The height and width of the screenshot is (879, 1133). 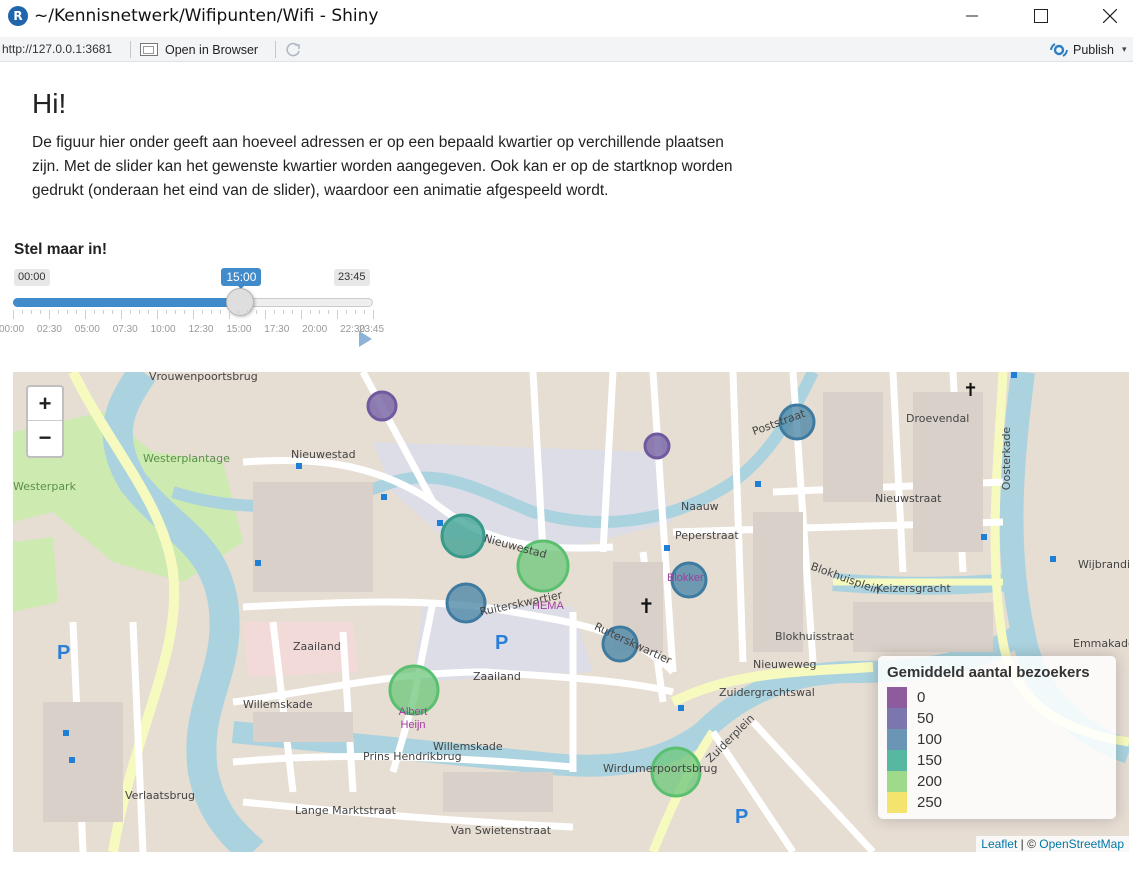 I want to click on legend-entry: 250, so click(x=997, y=802).